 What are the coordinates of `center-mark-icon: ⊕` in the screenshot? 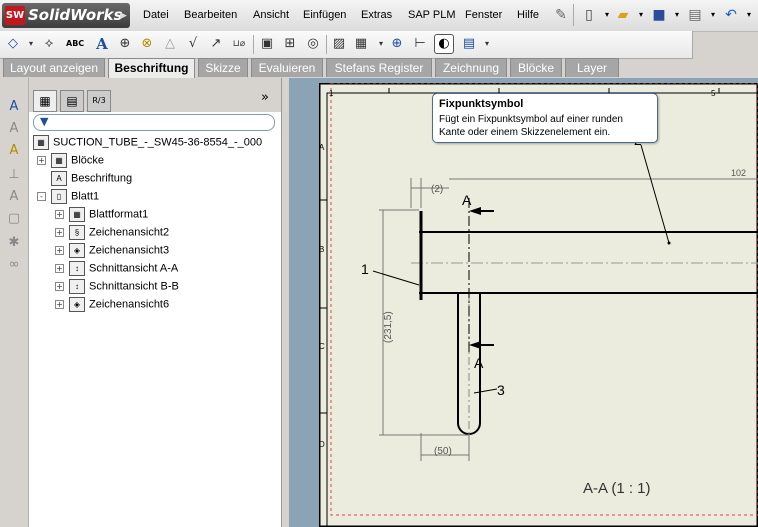 It's located at (397, 44).